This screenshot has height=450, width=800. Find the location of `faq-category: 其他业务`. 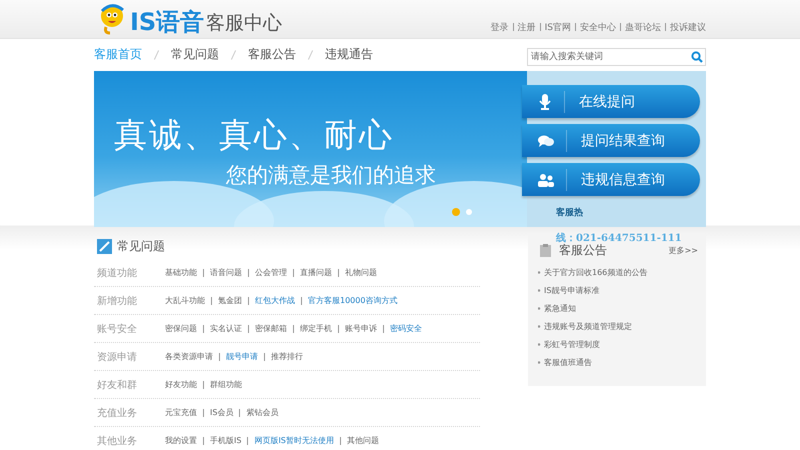

faq-category: 其他业务 is located at coordinates (117, 441).